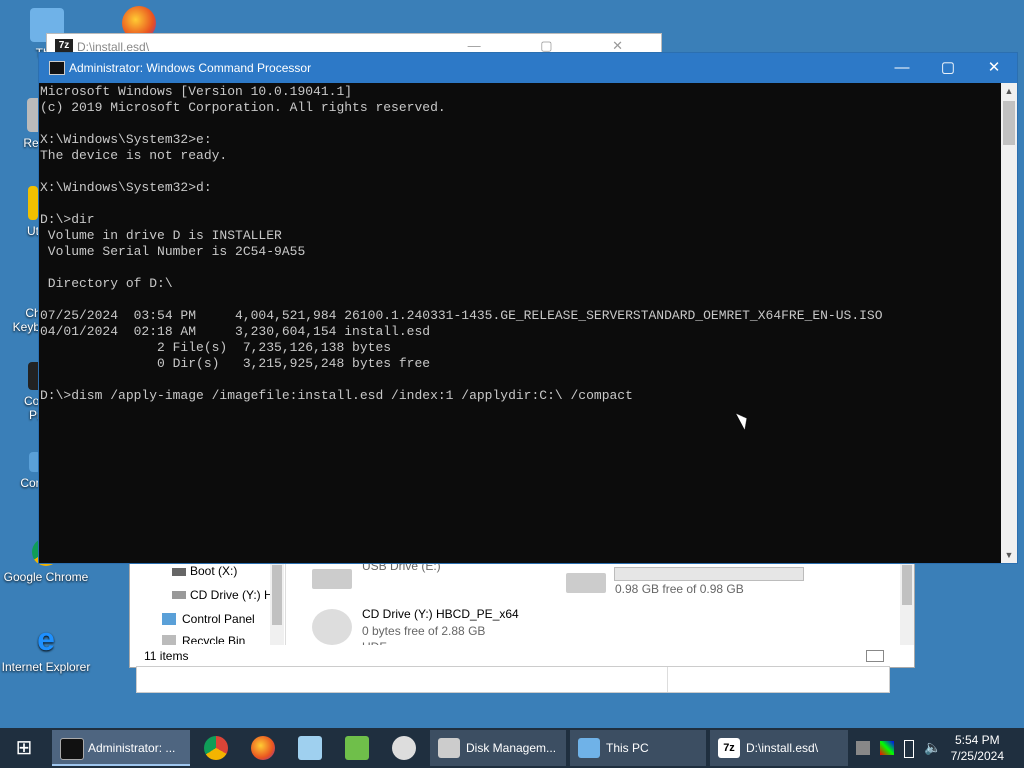 This screenshot has width=1024, height=768. Describe the element at coordinates (977, 740) in the screenshot. I see `clock-time: 5:54 PM` at that location.